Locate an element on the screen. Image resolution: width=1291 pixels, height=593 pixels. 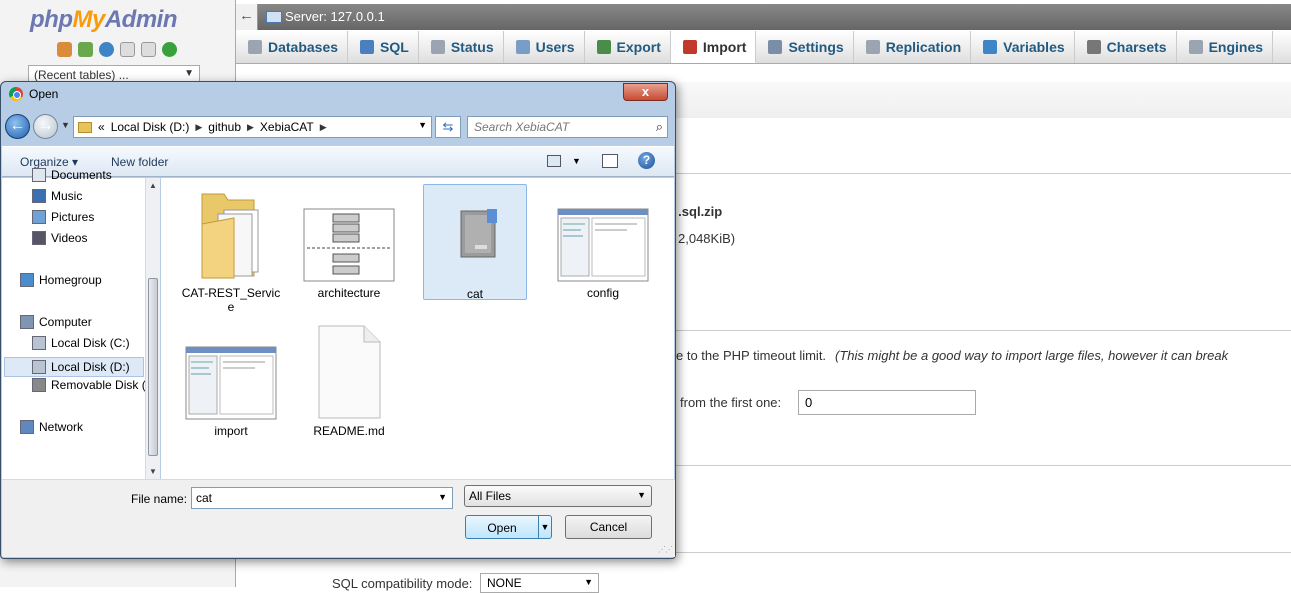
nav-item-label: Network is located at coordinates (61, 427).